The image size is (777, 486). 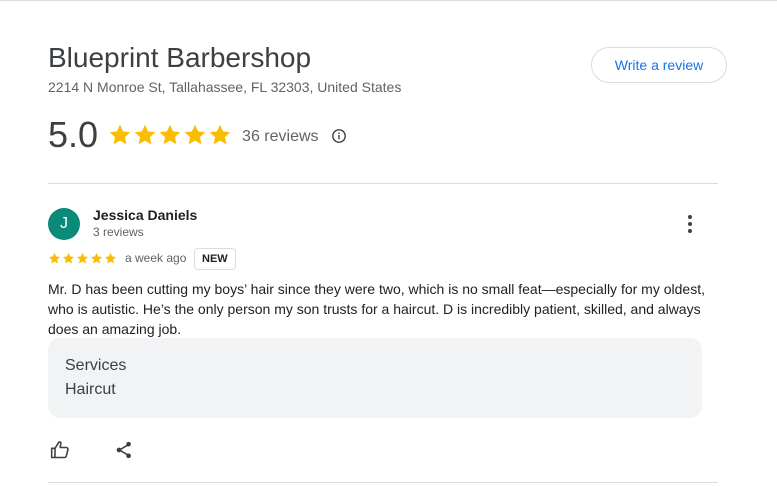 What do you see at coordinates (375, 378) in the screenshot?
I see `services-card: Services Haircut` at bounding box center [375, 378].